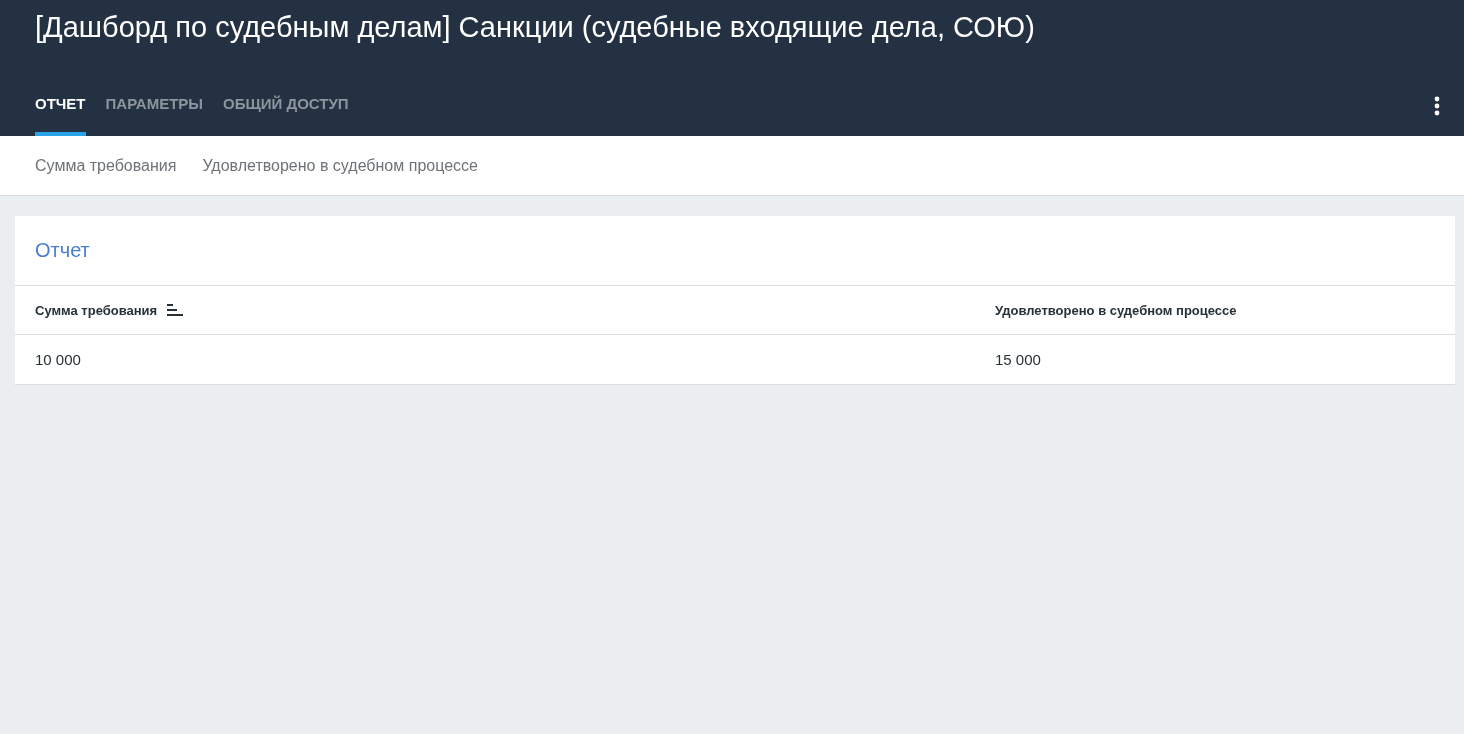 This screenshot has width=1464, height=734. What do you see at coordinates (286, 115) in the screenshot?
I see `tab: ОБЩИЙ ДОСТУП` at bounding box center [286, 115].